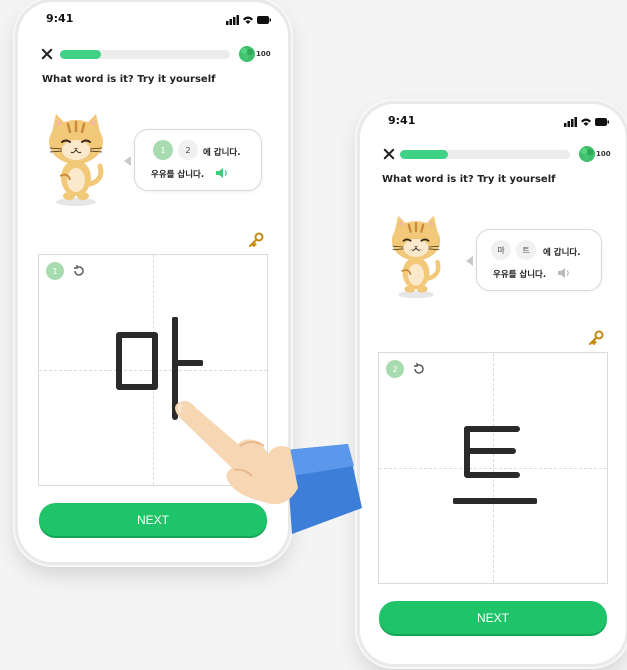  I want to click on handwritten-glyph-teu, so click(495, 465).